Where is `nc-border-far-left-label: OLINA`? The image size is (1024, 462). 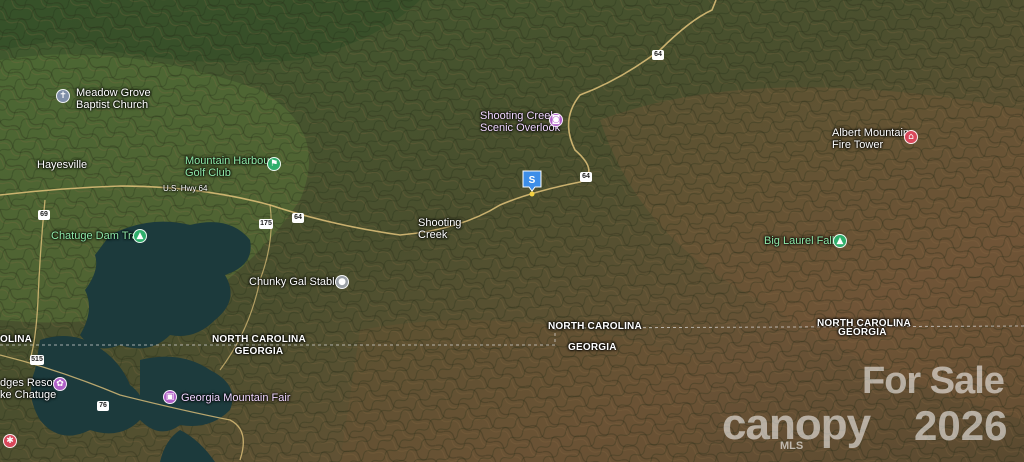
nc-border-far-left-label: OLINA is located at coordinates (16, 339).